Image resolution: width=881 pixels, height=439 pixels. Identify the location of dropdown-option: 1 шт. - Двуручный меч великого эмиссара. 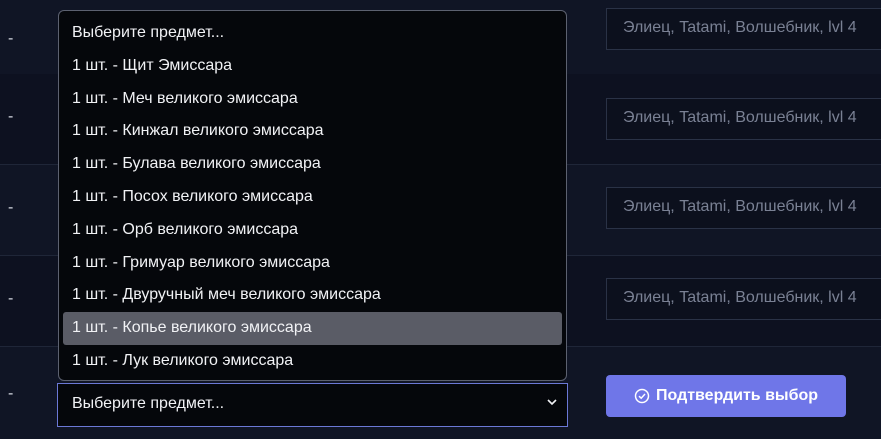
(312, 295).